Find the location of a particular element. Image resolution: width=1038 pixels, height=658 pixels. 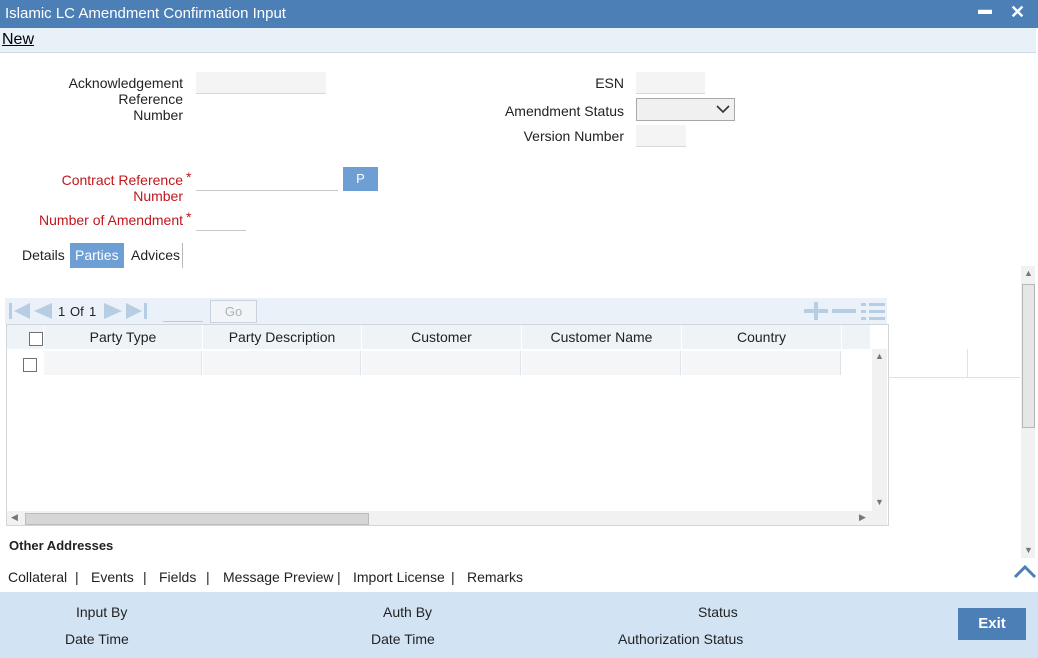

authorization-status-label: Authorization Status is located at coordinates (681, 639).